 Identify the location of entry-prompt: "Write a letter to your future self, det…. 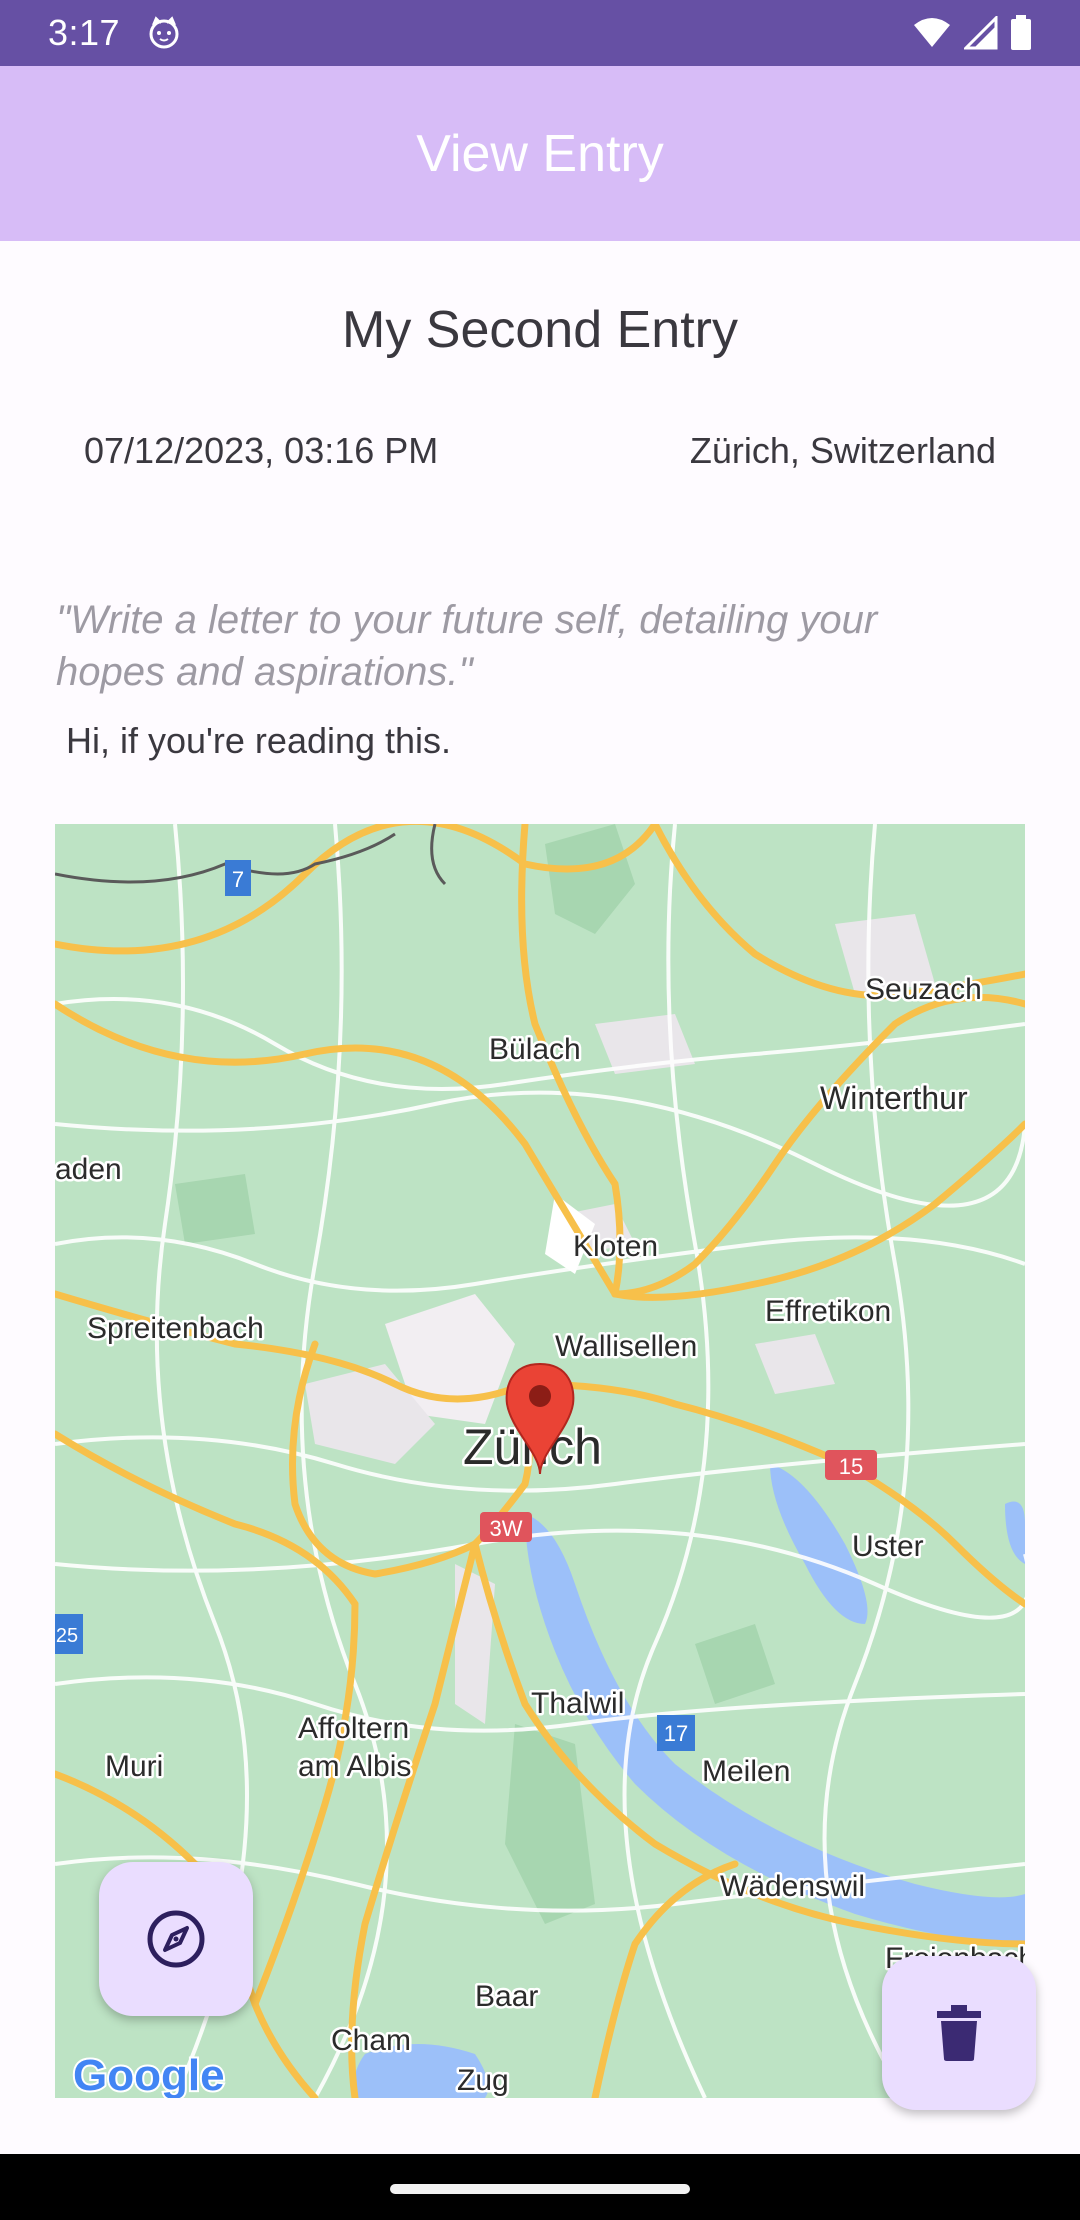
(467, 646).